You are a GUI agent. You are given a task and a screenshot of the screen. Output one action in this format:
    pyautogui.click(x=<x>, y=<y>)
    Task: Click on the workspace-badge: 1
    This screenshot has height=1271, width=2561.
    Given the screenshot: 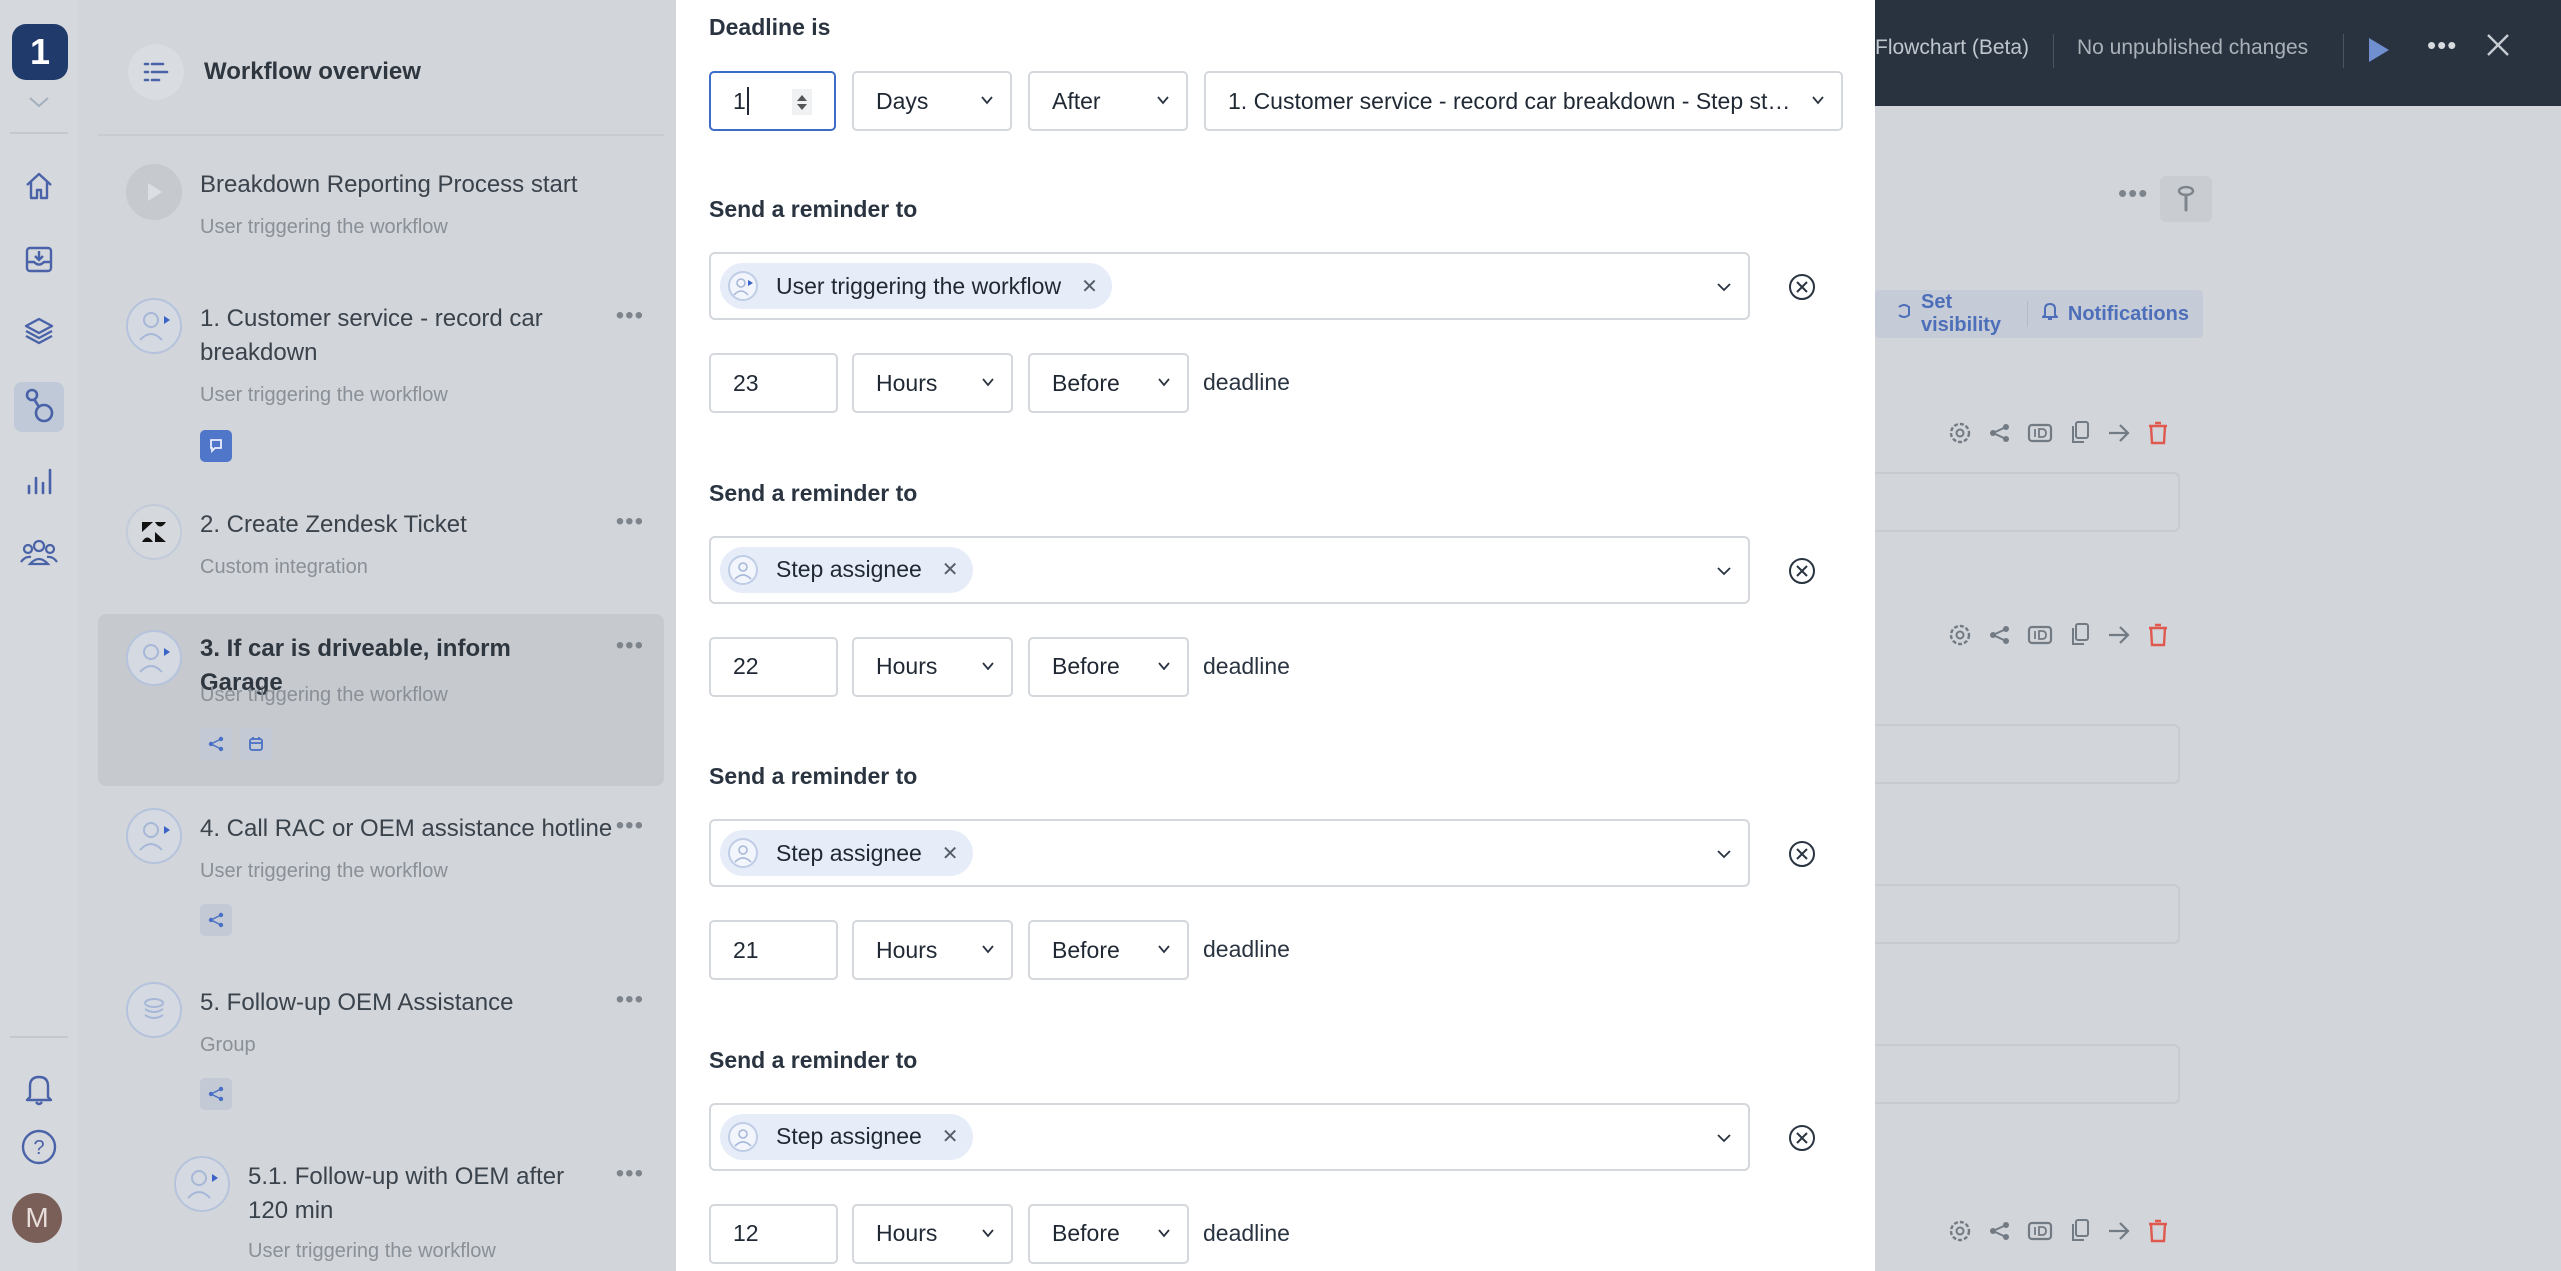 What is the action you would take?
    pyautogui.click(x=40, y=52)
    